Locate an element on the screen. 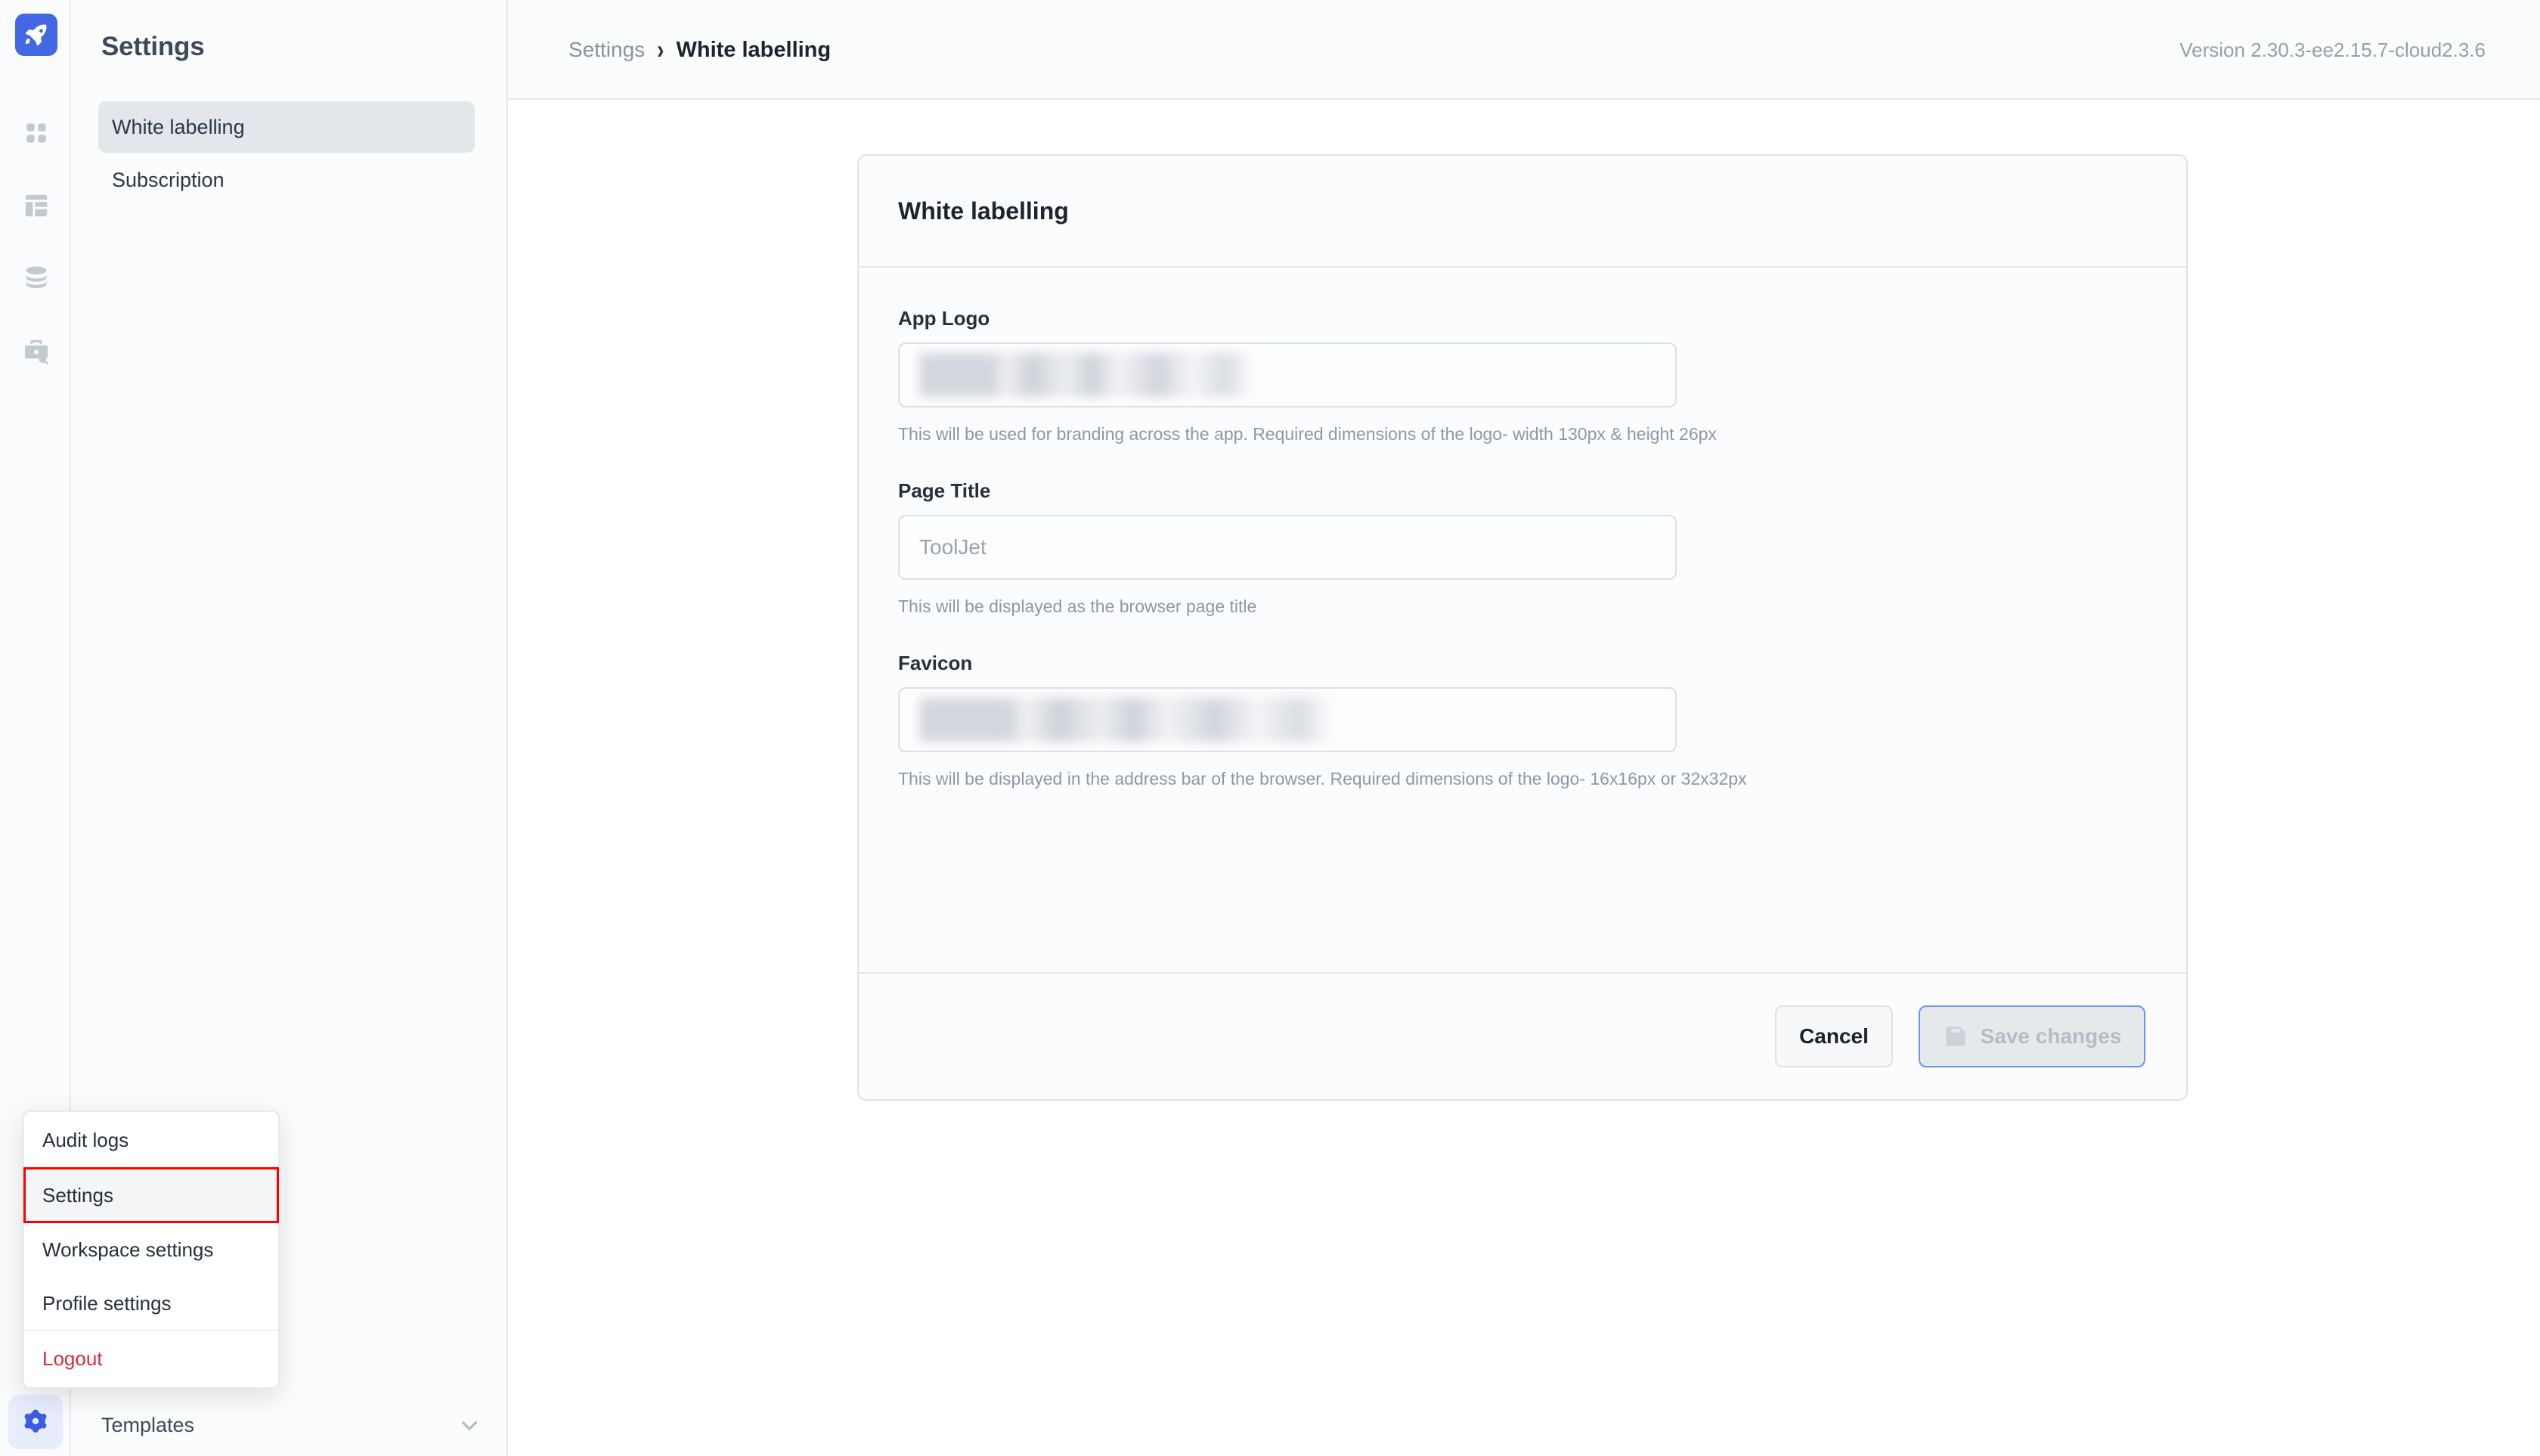 This screenshot has height=1456, width=2540. apps-grid-icon is located at coordinates (37, 133).